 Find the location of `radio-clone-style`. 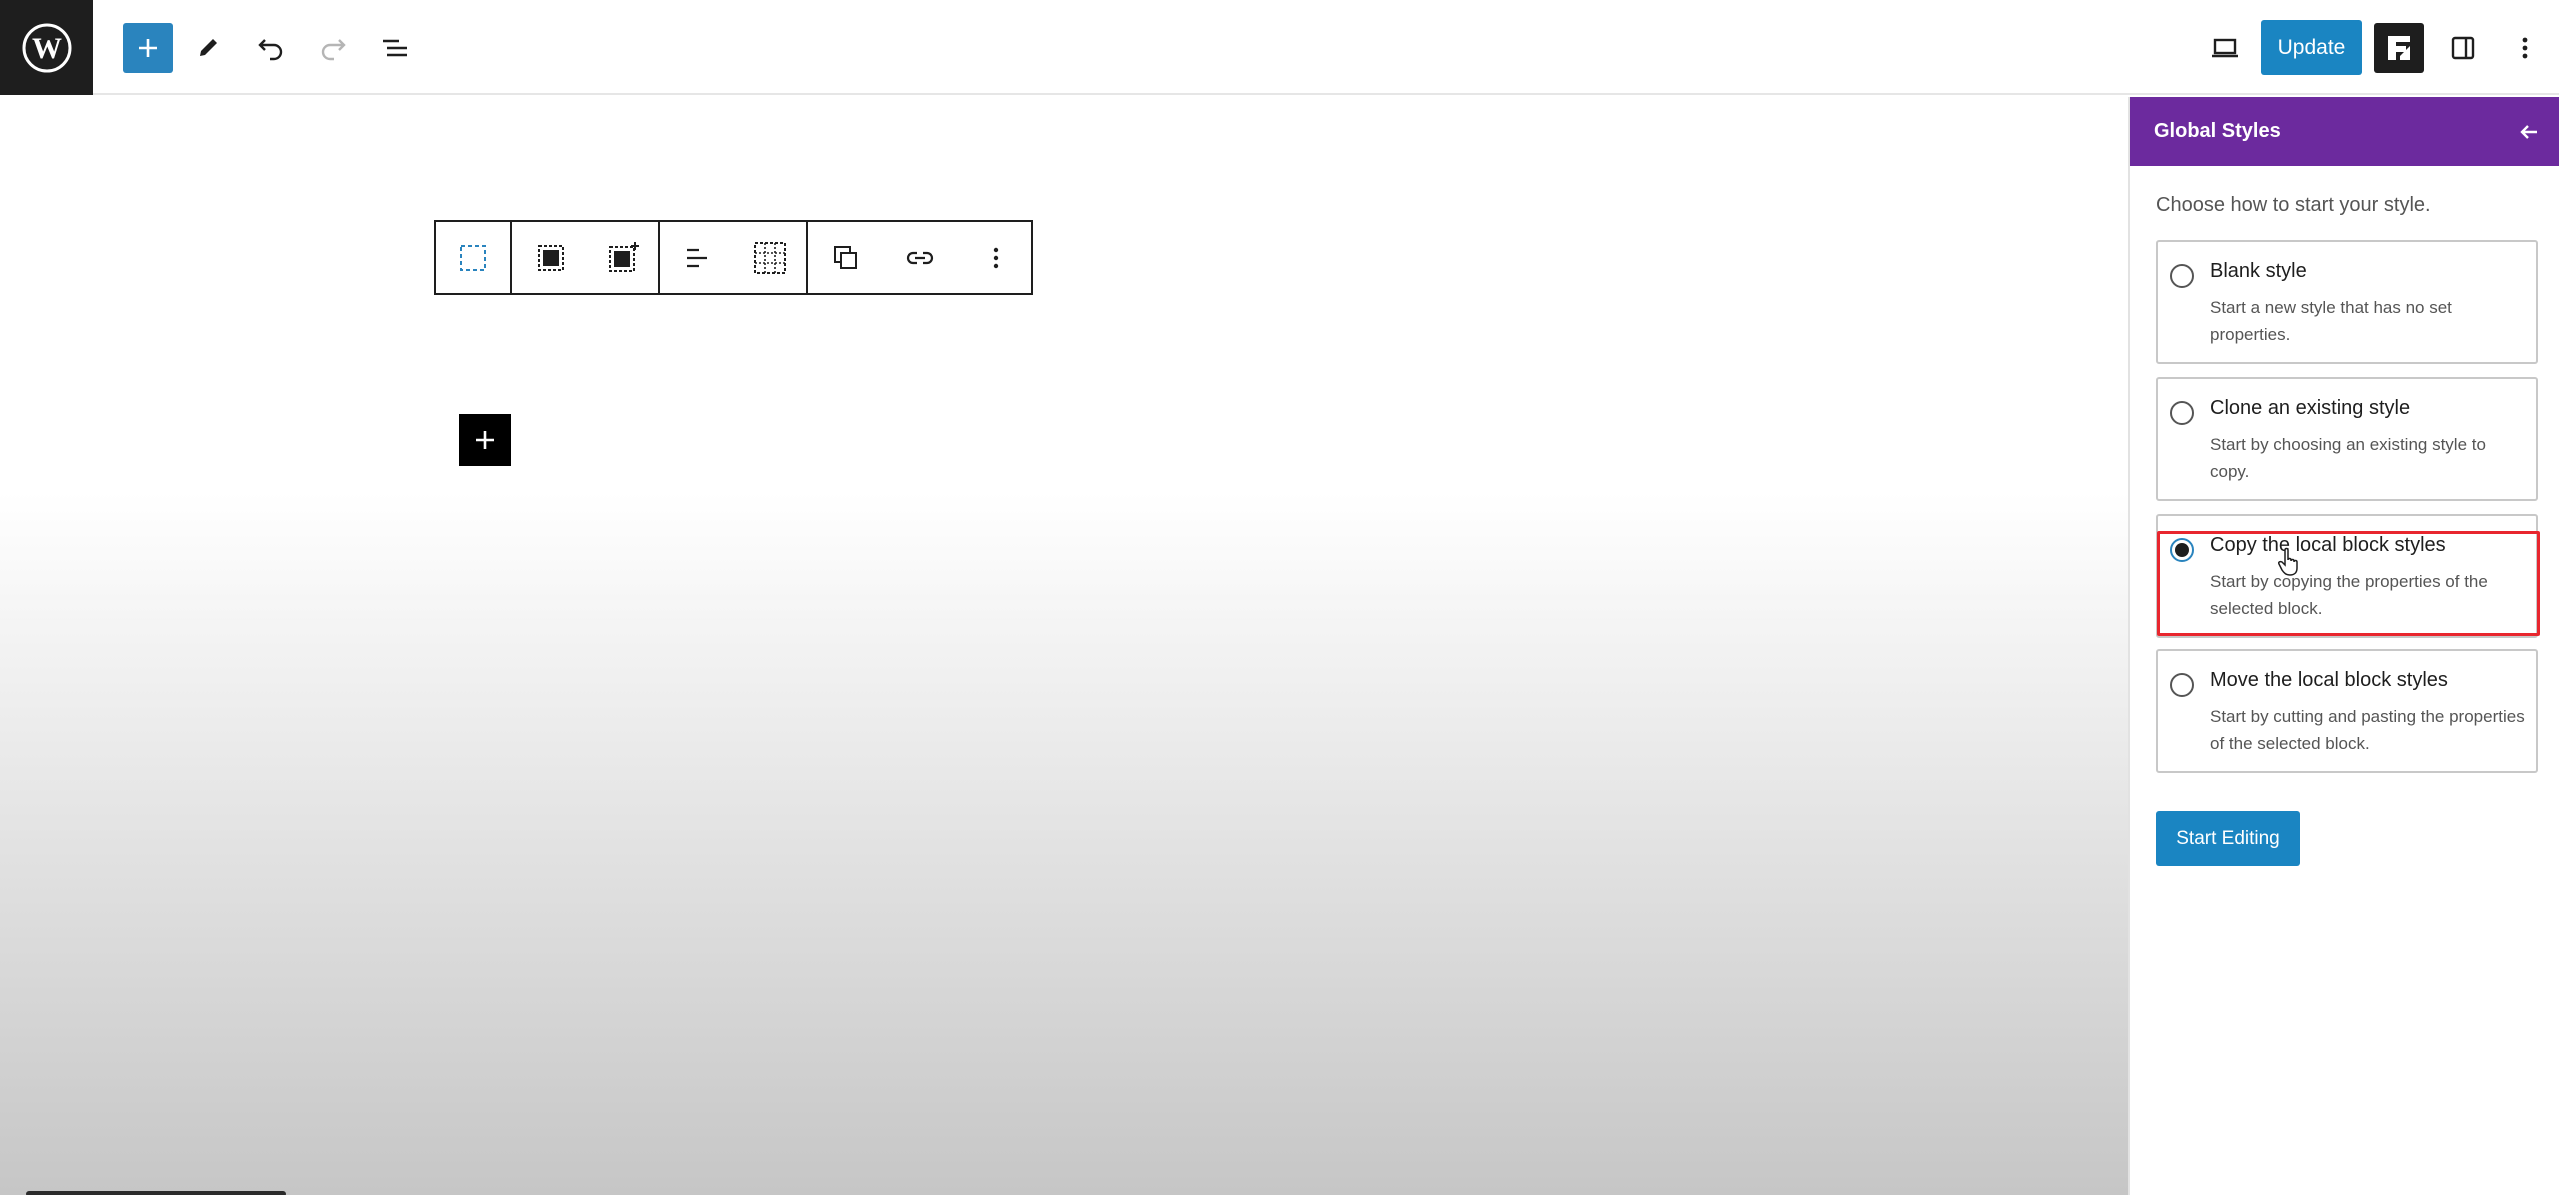

radio-clone-style is located at coordinates (2182, 413).